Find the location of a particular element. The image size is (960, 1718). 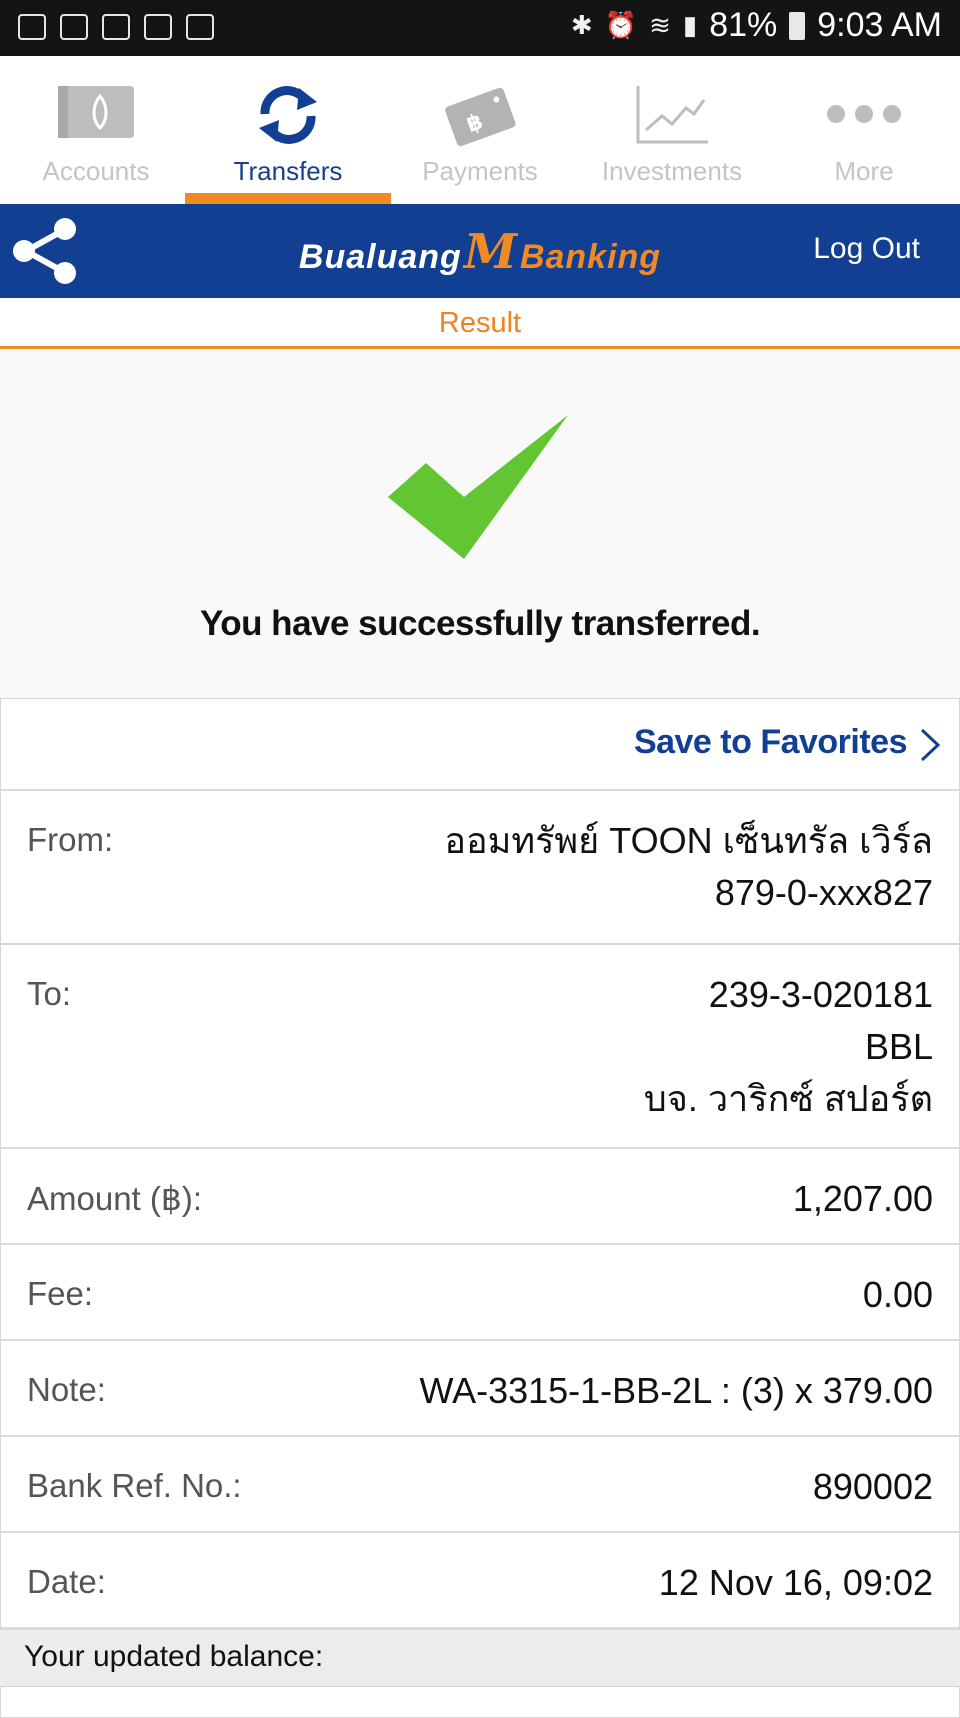

app-header: BualuangMBanking Log Out is located at coordinates (480, 251).